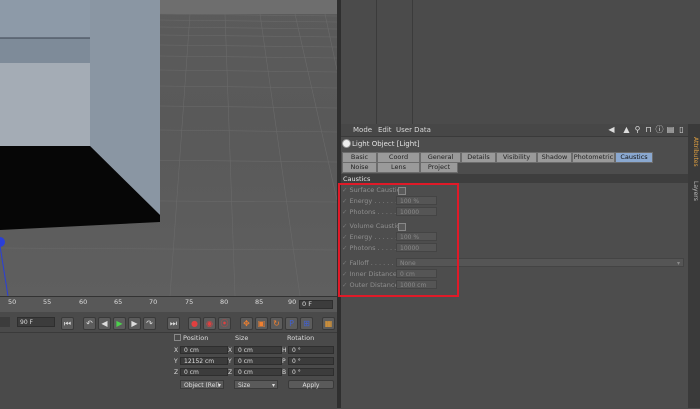 The height and width of the screenshot is (409, 700). What do you see at coordinates (311, 361) in the screenshot?
I see `rotation-p-field: 0 °` at bounding box center [311, 361].